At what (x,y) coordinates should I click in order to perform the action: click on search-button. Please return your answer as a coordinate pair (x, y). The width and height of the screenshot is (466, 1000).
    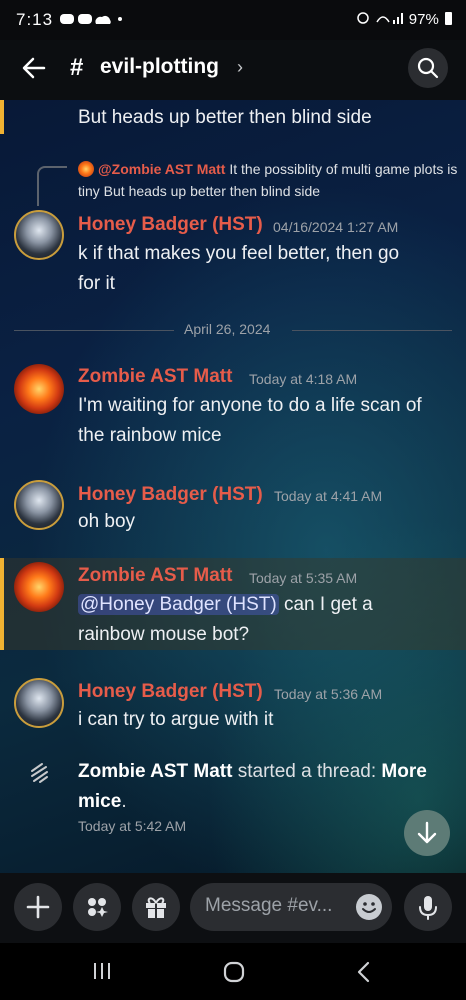
    Looking at the image, I should click on (428, 68).